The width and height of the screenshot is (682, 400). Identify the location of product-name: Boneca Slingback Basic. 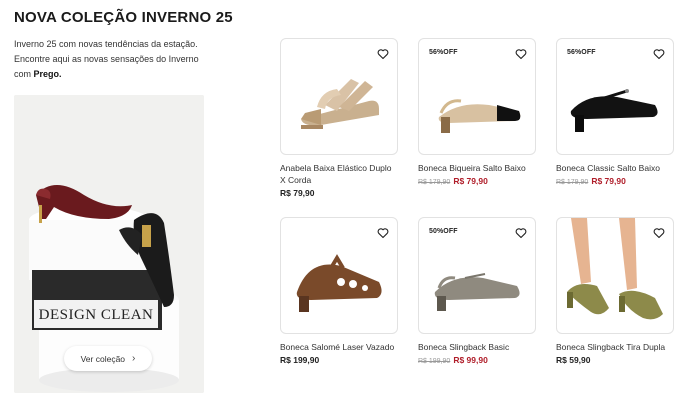
(477, 347).